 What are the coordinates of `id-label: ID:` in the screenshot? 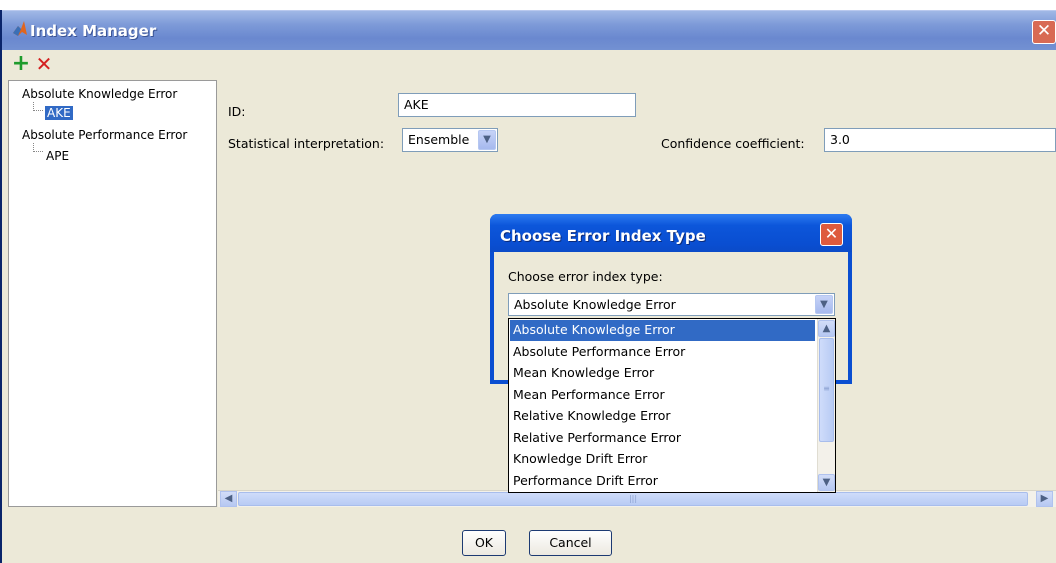 It's located at (237, 111).